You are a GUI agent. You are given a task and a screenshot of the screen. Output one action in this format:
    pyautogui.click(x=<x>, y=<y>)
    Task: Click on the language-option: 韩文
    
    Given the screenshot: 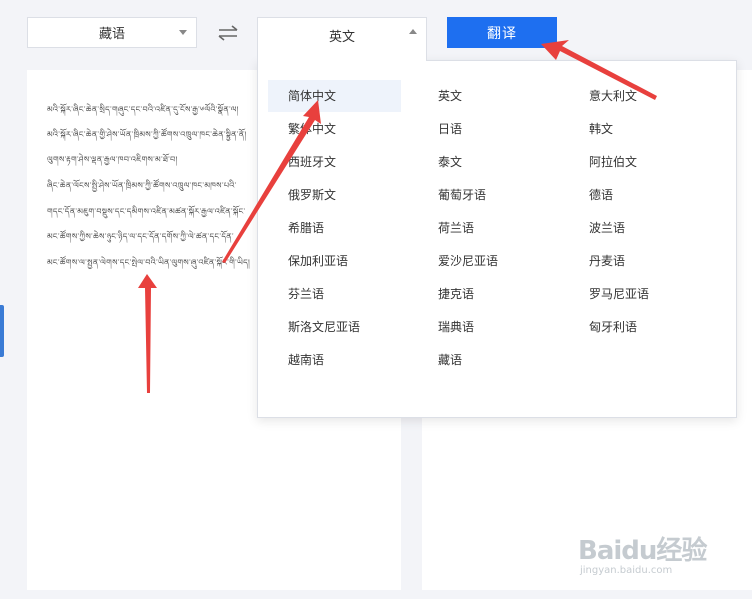 What is the action you would take?
    pyautogui.click(x=635, y=129)
    